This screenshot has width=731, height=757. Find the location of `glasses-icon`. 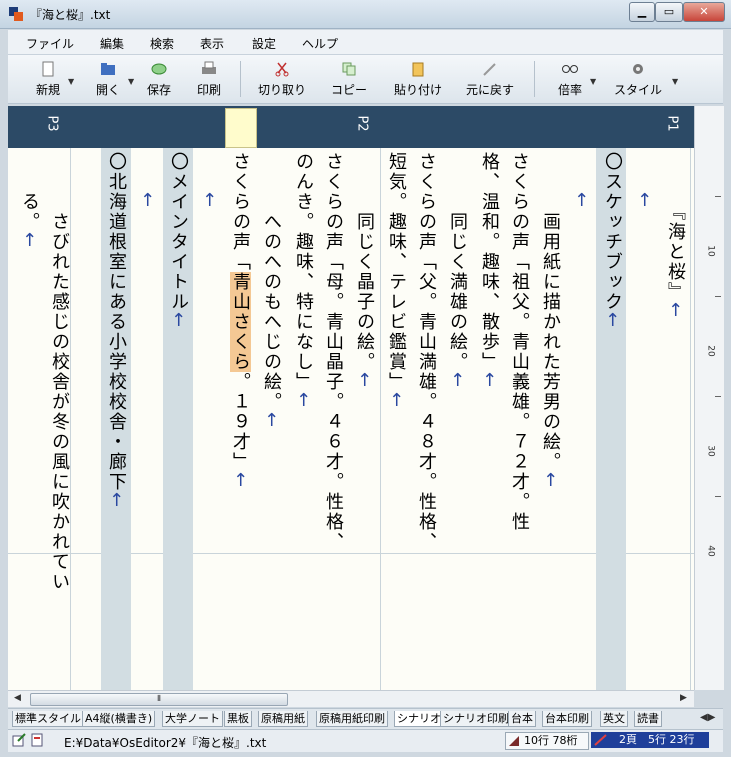

glasses-icon is located at coordinates (570, 69).